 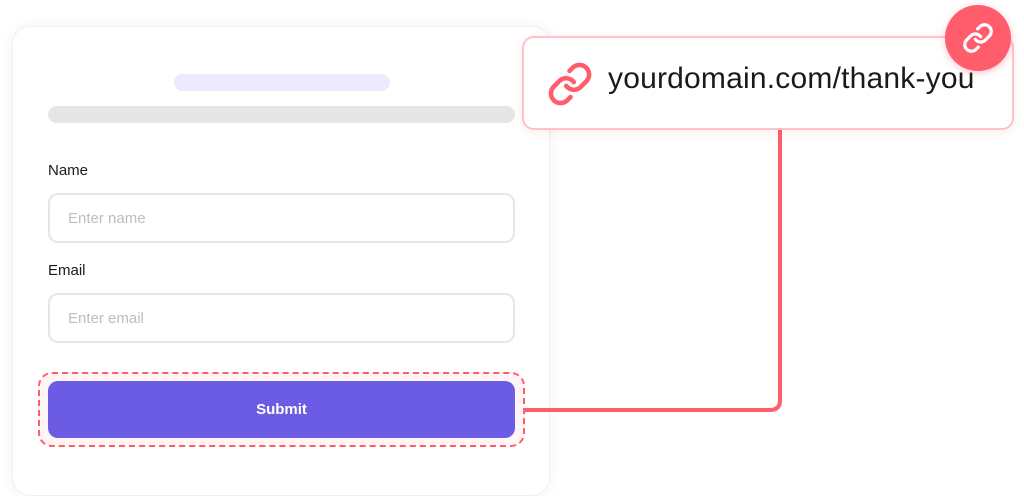 What do you see at coordinates (570, 84) in the screenshot?
I see `link-icon` at bounding box center [570, 84].